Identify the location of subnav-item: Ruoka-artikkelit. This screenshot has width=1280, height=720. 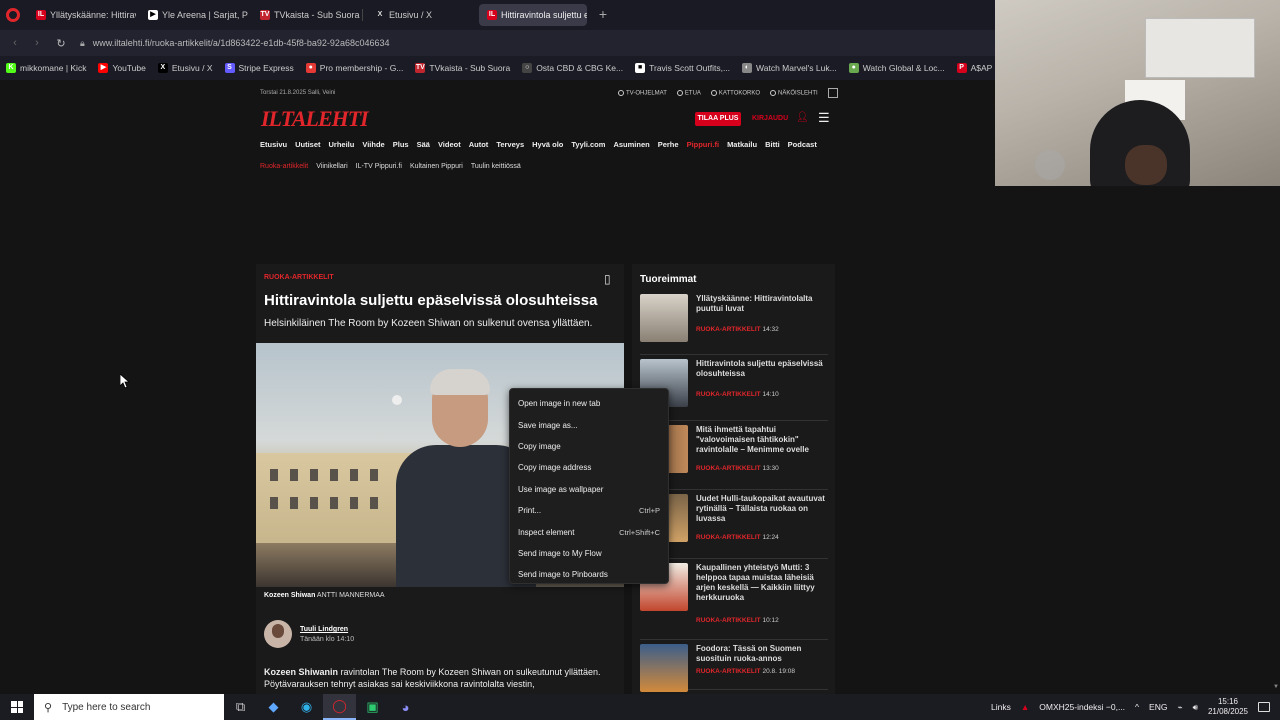
(284, 166).